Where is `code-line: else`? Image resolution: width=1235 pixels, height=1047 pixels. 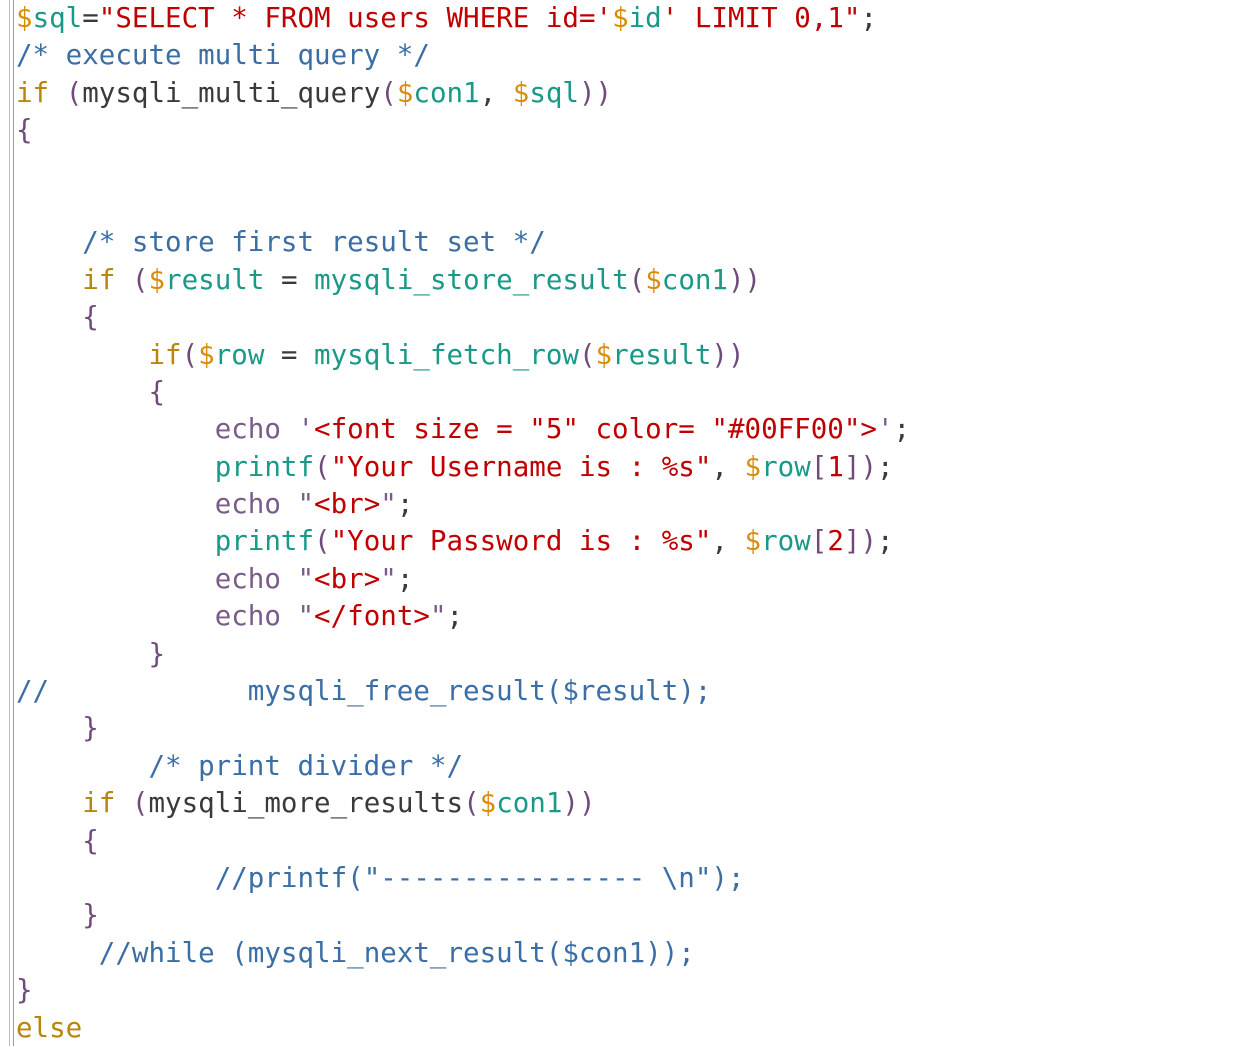 code-line: else is located at coordinates (625, 1028).